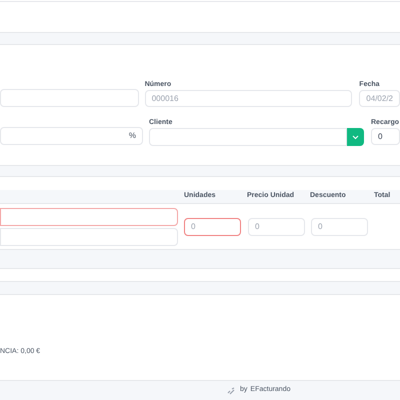 The width and height of the screenshot is (400, 400). What do you see at coordinates (89, 217) in the screenshot?
I see `description-field` at bounding box center [89, 217].